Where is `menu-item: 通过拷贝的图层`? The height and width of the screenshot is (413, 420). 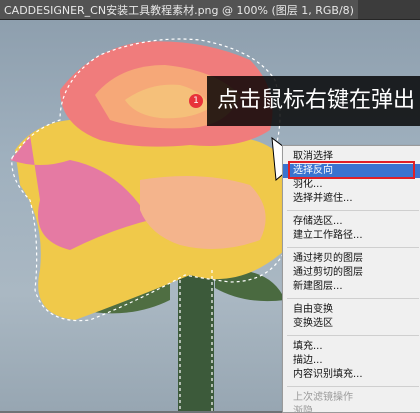 menu-item: 通过拷贝的图层 is located at coordinates (351, 259).